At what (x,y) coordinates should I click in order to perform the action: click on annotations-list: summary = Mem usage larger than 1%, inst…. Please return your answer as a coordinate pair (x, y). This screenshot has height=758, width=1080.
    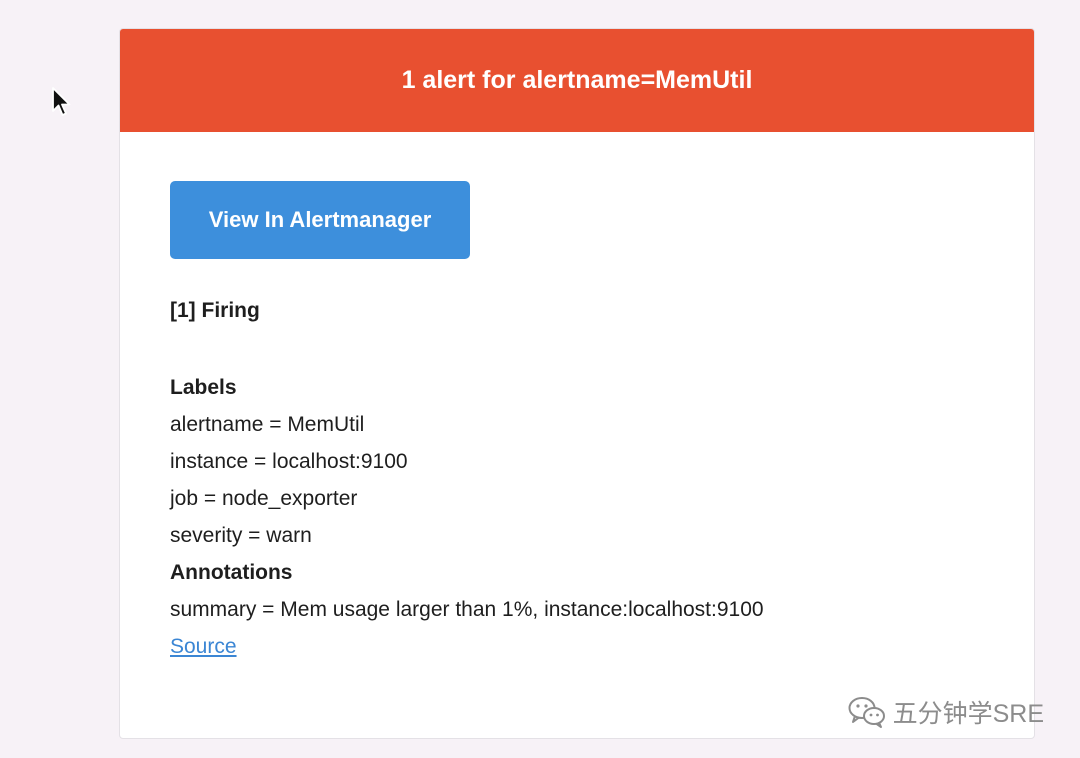
    Looking at the image, I should click on (577, 609).